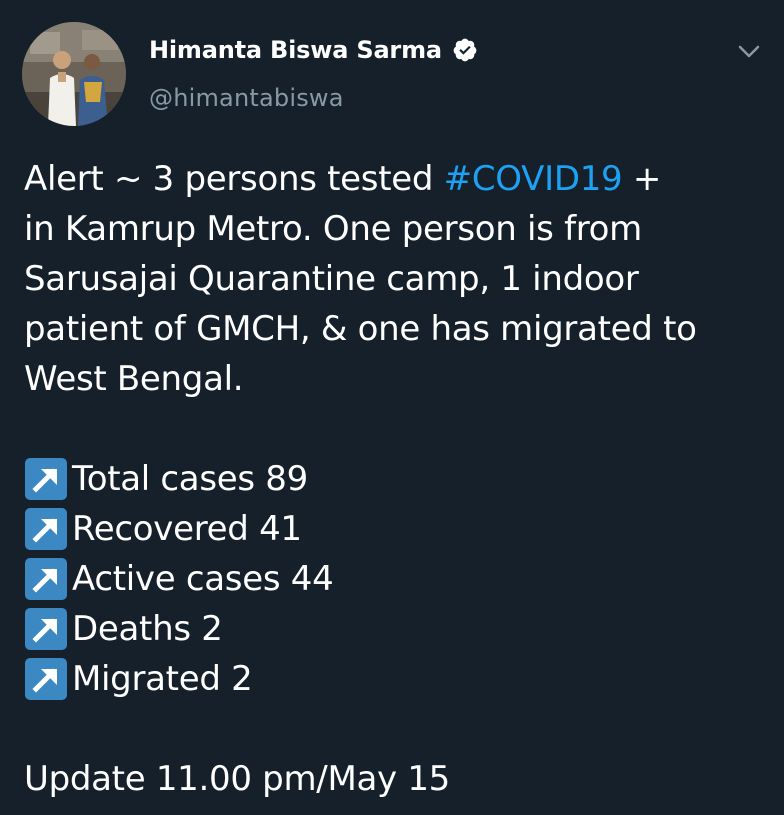 This screenshot has height=815, width=784. I want to click on chevron-down-icon, so click(749, 52).